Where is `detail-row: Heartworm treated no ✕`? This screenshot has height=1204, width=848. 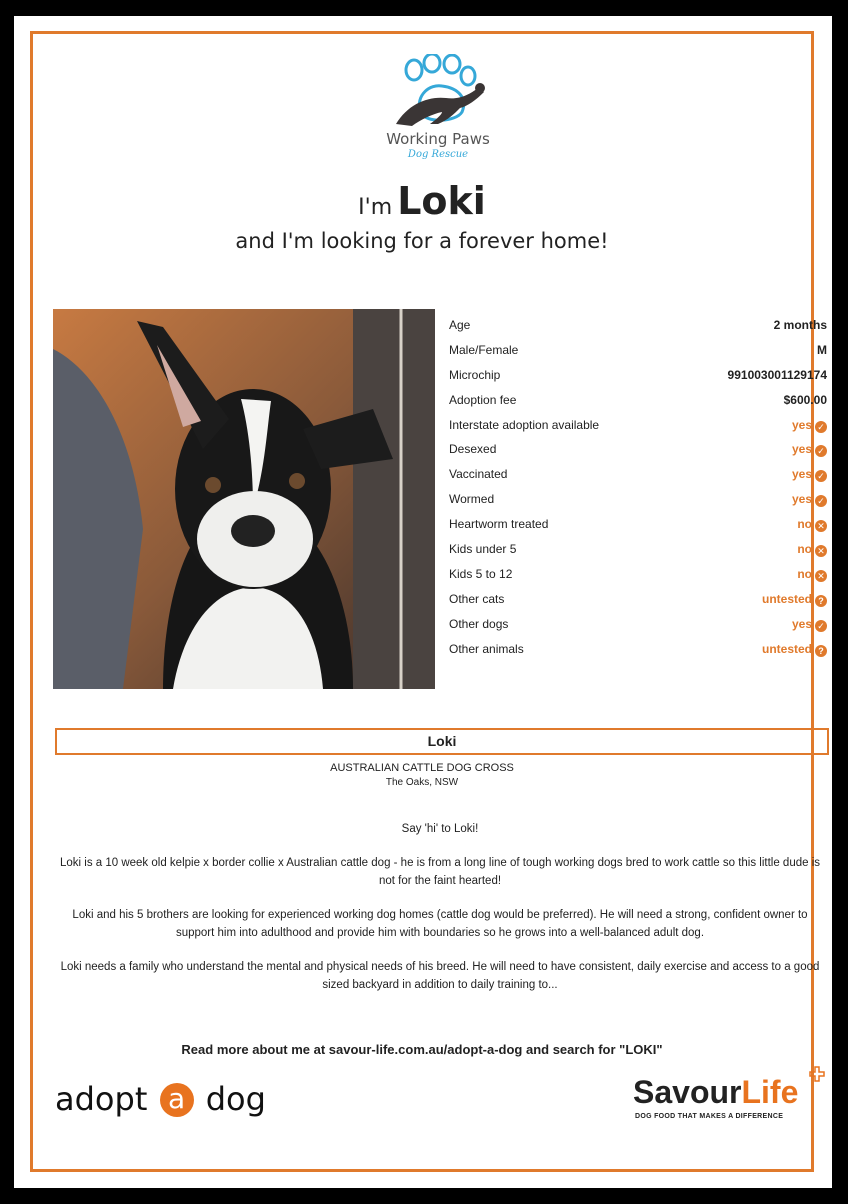 detail-row: Heartworm treated no ✕ is located at coordinates (638, 525).